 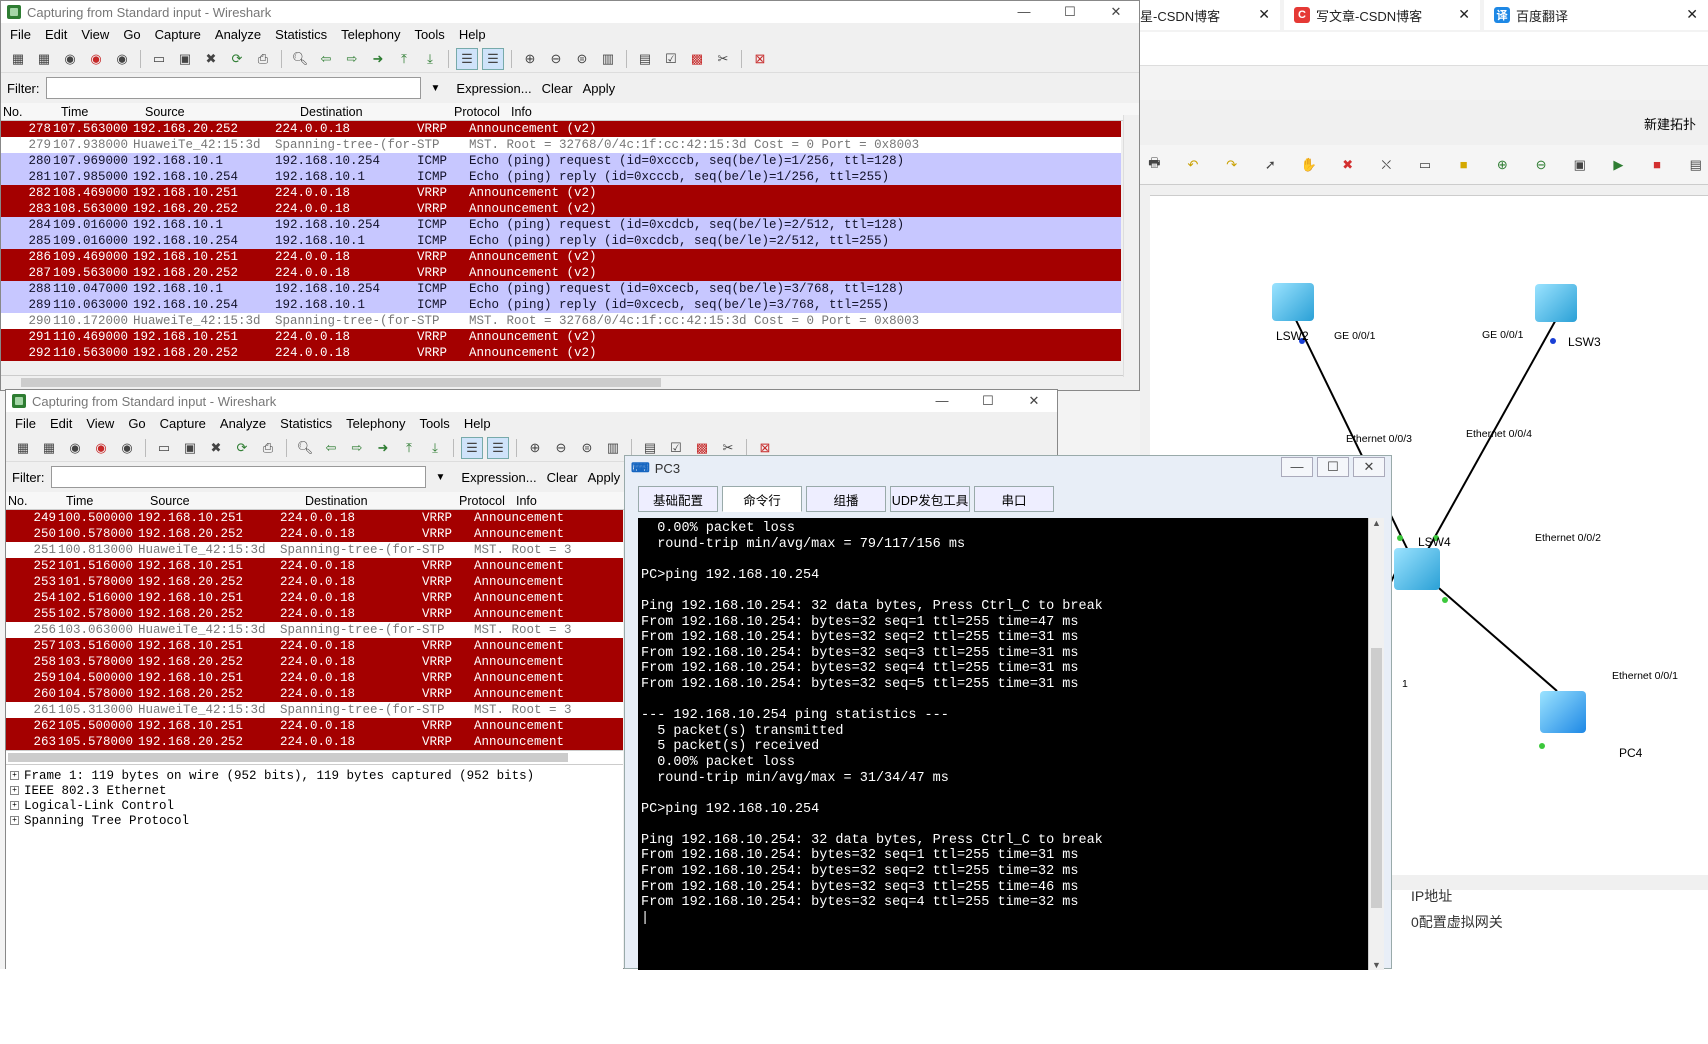 What do you see at coordinates (1670, 123) in the screenshot?
I see `new-topology-label: 新建拓扑` at bounding box center [1670, 123].